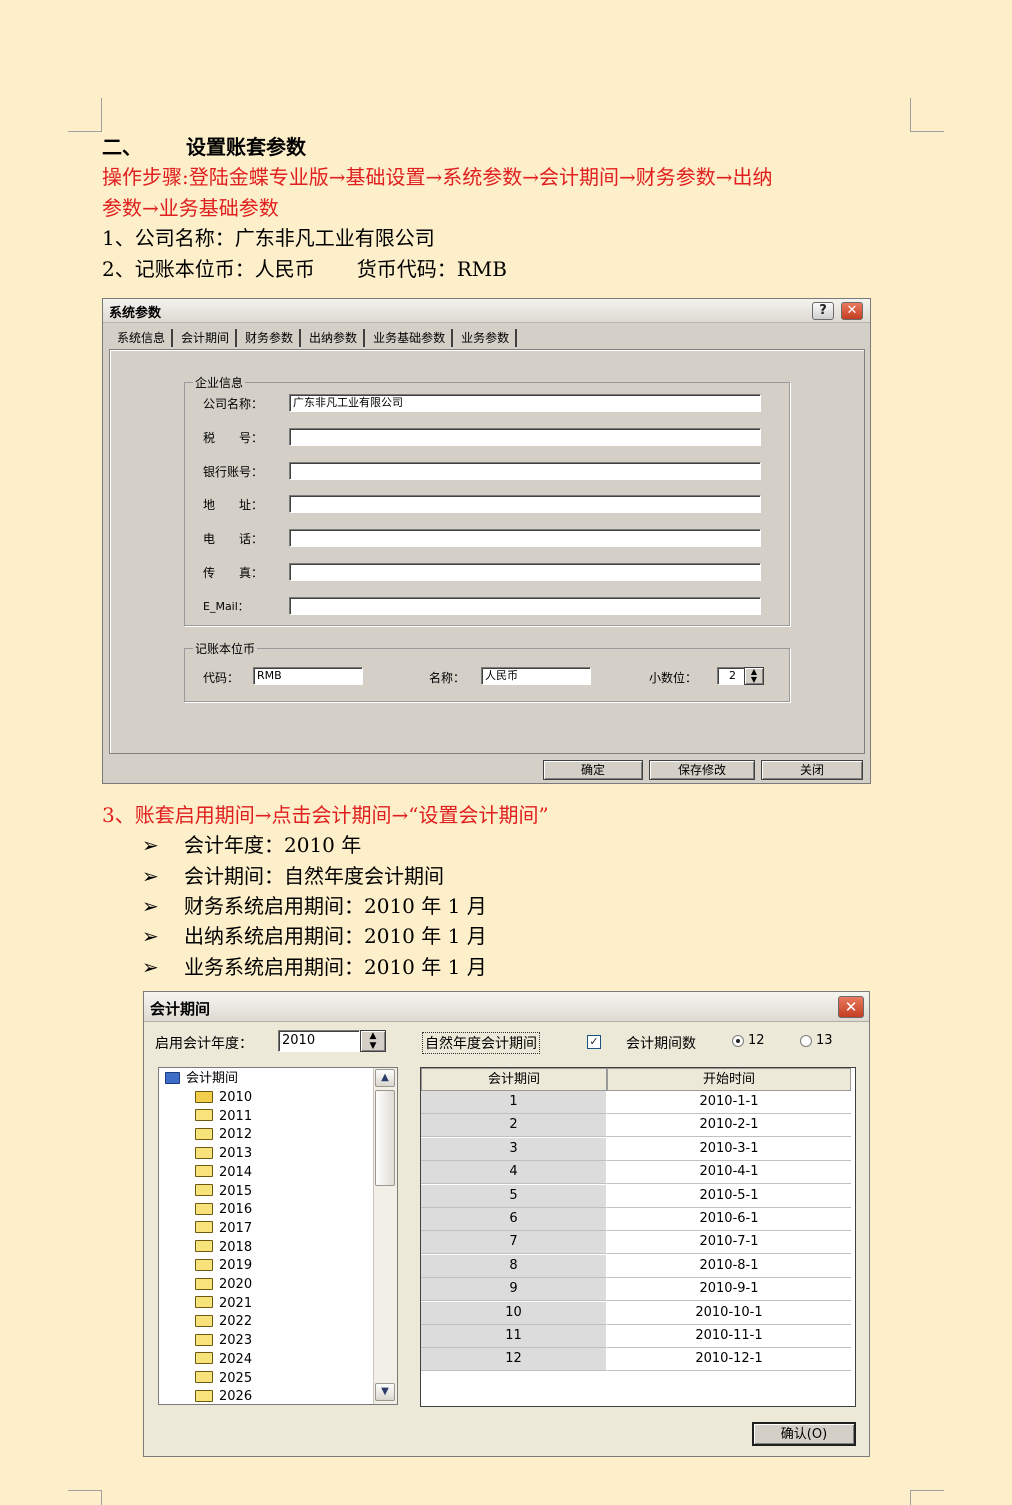 This screenshot has height=1505, width=1012. I want to click on period-number-cell: 6, so click(514, 1219).